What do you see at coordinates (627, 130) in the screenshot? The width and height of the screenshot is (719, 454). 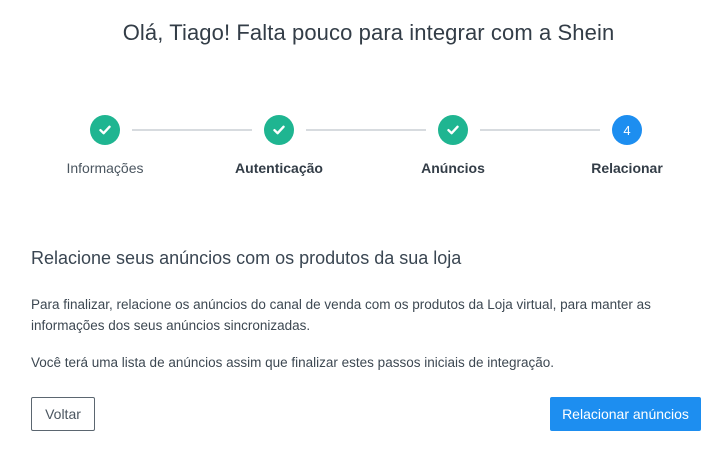 I see `step-number-badge: 4` at bounding box center [627, 130].